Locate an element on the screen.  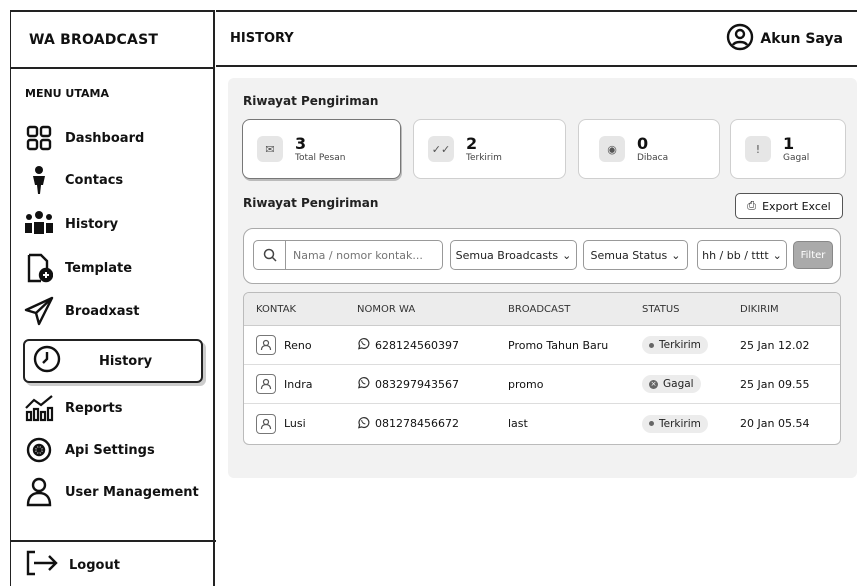
status-select: Semua Status ⌄ is located at coordinates (635, 255).